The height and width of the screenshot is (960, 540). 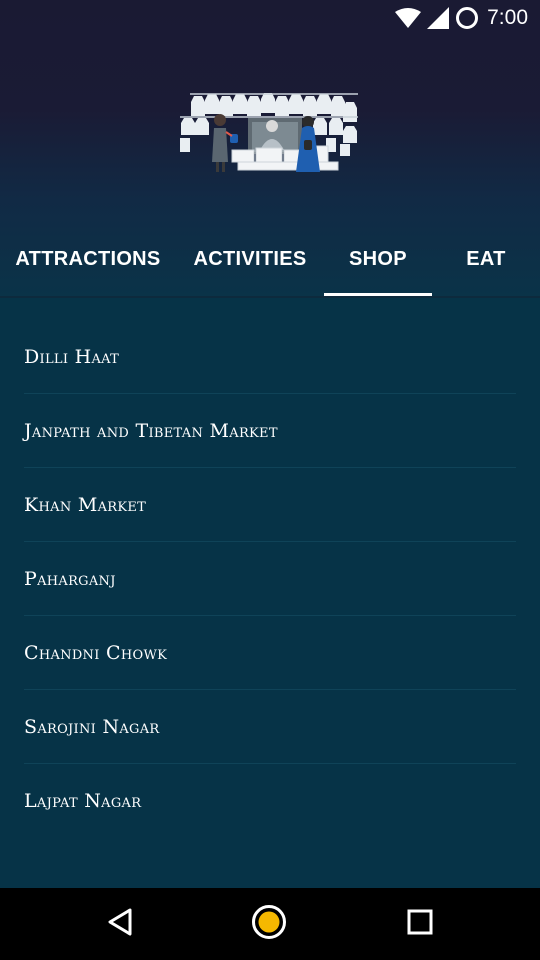 What do you see at coordinates (96, 652) in the screenshot?
I see `list-item-label: Chandni Chowk` at bounding box center [96, 652].